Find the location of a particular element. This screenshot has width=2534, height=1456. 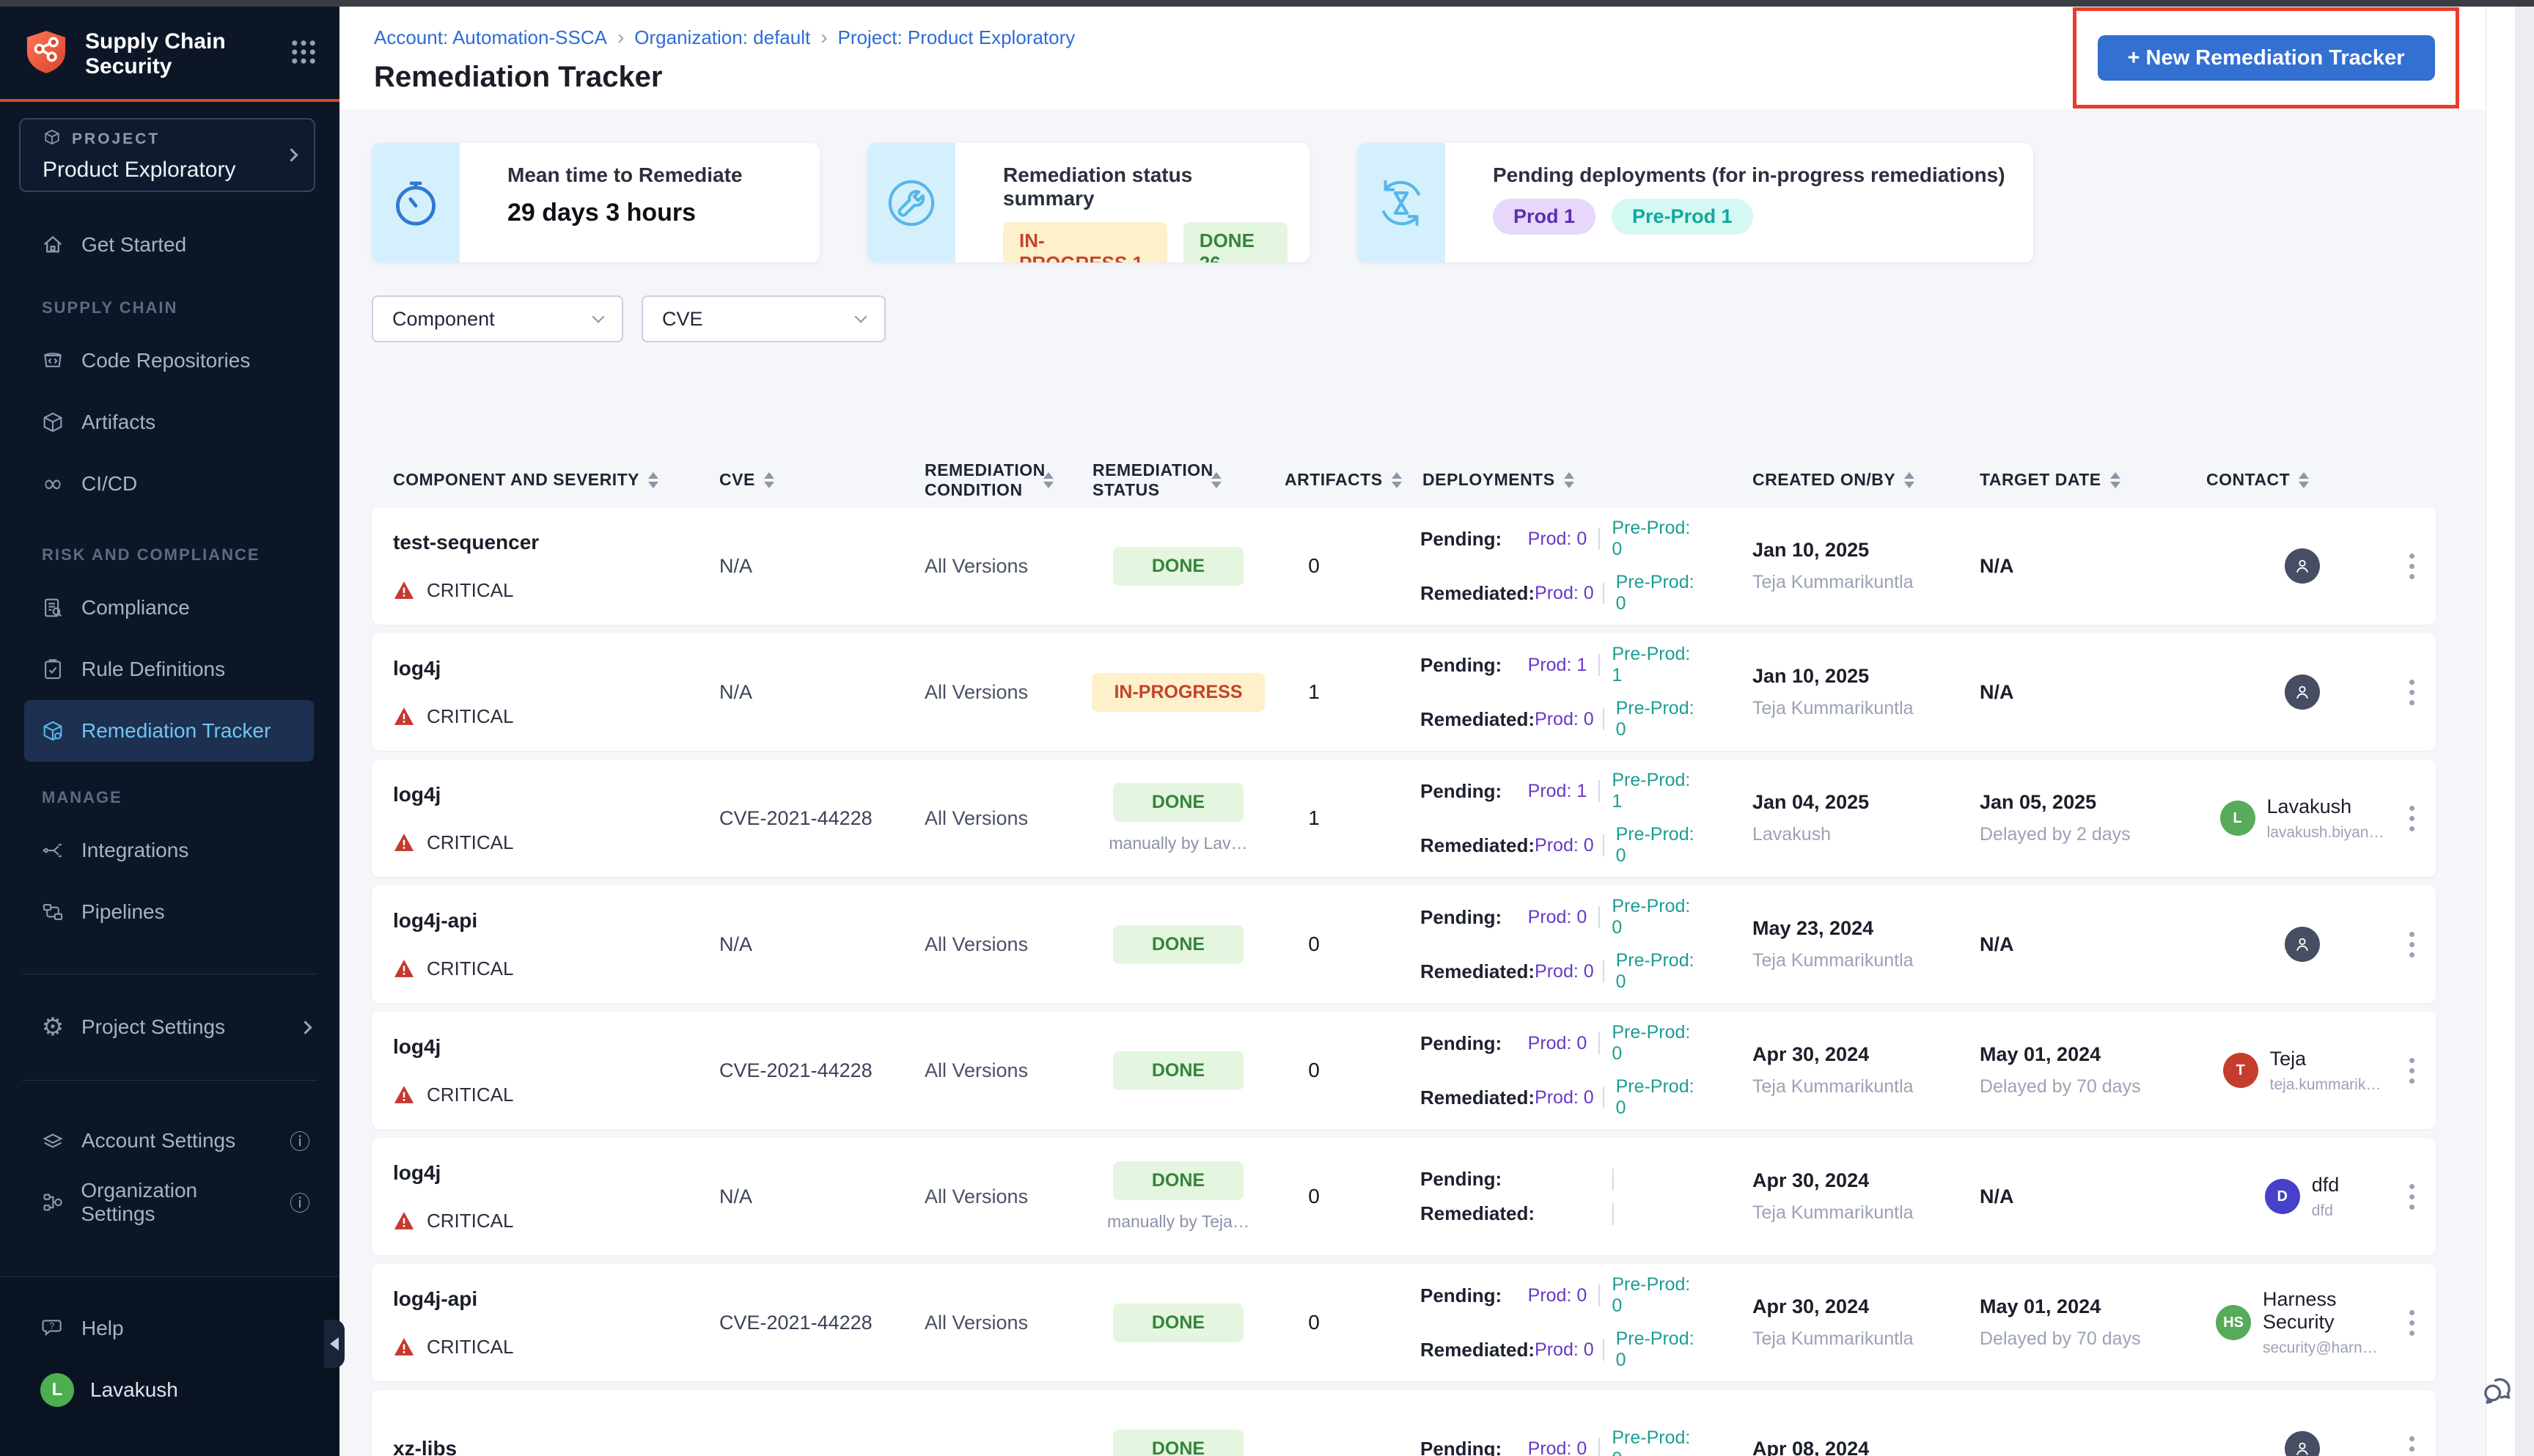

breadcrumb-project: Project: Product Exploratory is located at coordinates (957, 37).